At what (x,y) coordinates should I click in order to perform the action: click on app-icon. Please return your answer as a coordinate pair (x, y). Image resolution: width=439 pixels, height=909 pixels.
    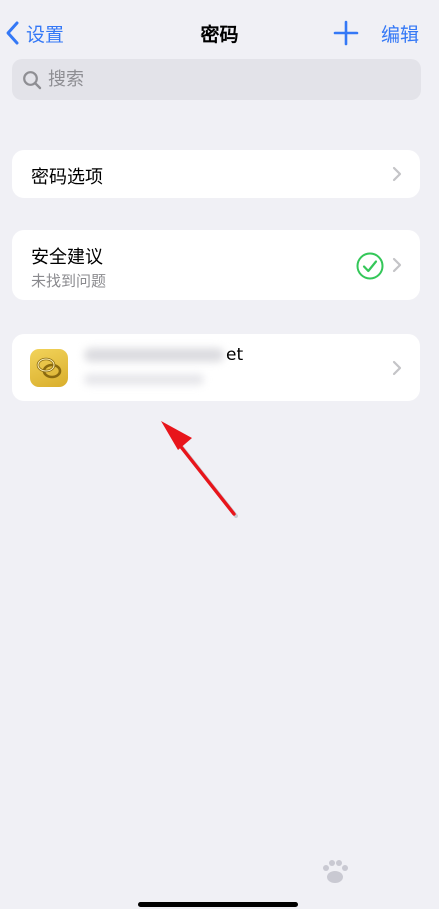
    Looking at the image, I should click on (49, 368).